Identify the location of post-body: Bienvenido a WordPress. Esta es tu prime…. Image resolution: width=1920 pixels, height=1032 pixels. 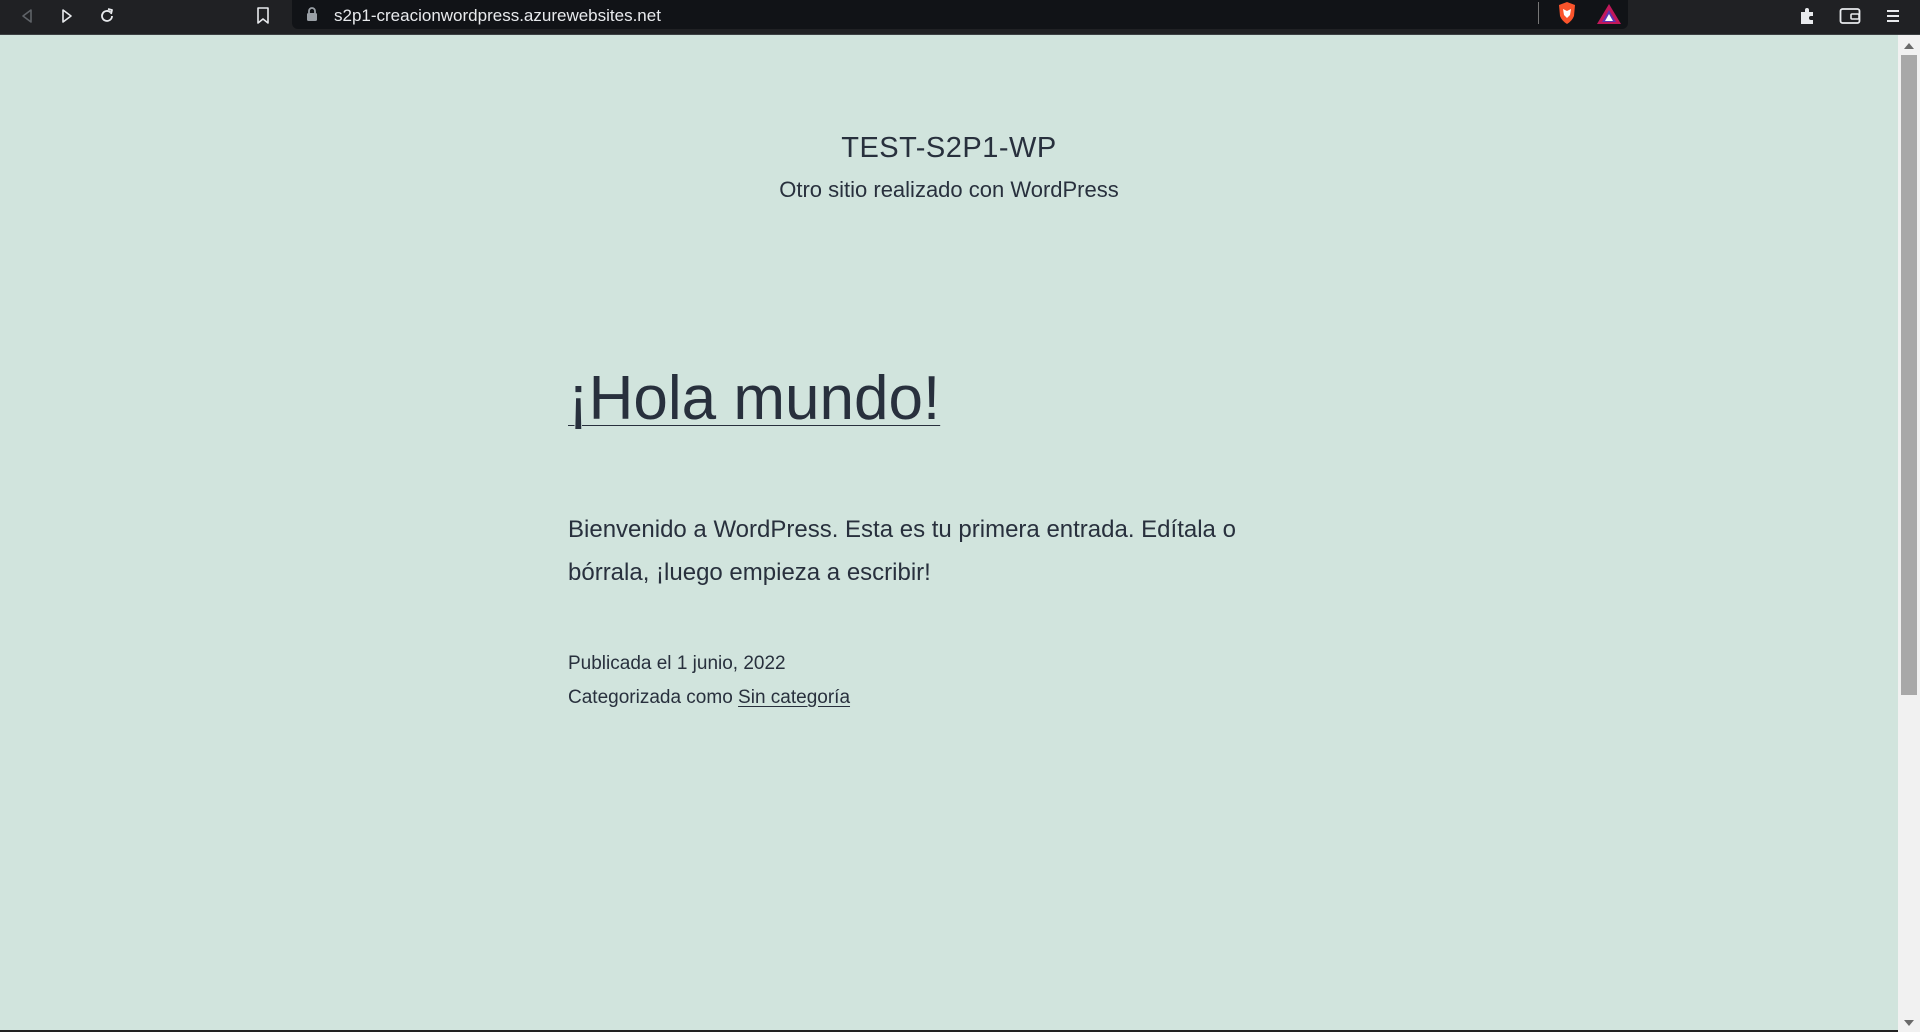
(902, 551).